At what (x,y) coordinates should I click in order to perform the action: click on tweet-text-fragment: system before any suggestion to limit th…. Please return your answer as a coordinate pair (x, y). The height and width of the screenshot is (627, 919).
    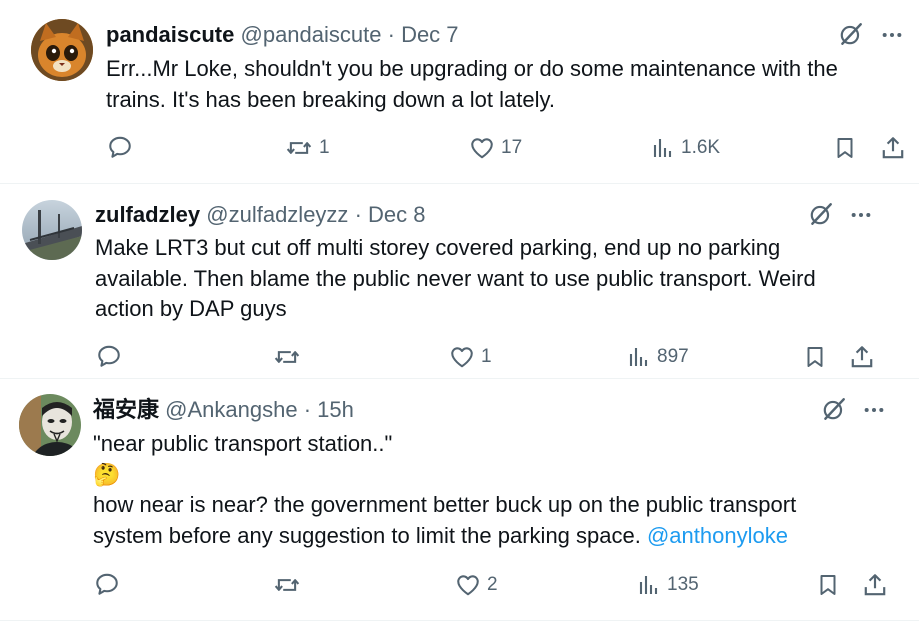
    Looking at the image, I should click on (367, 535).